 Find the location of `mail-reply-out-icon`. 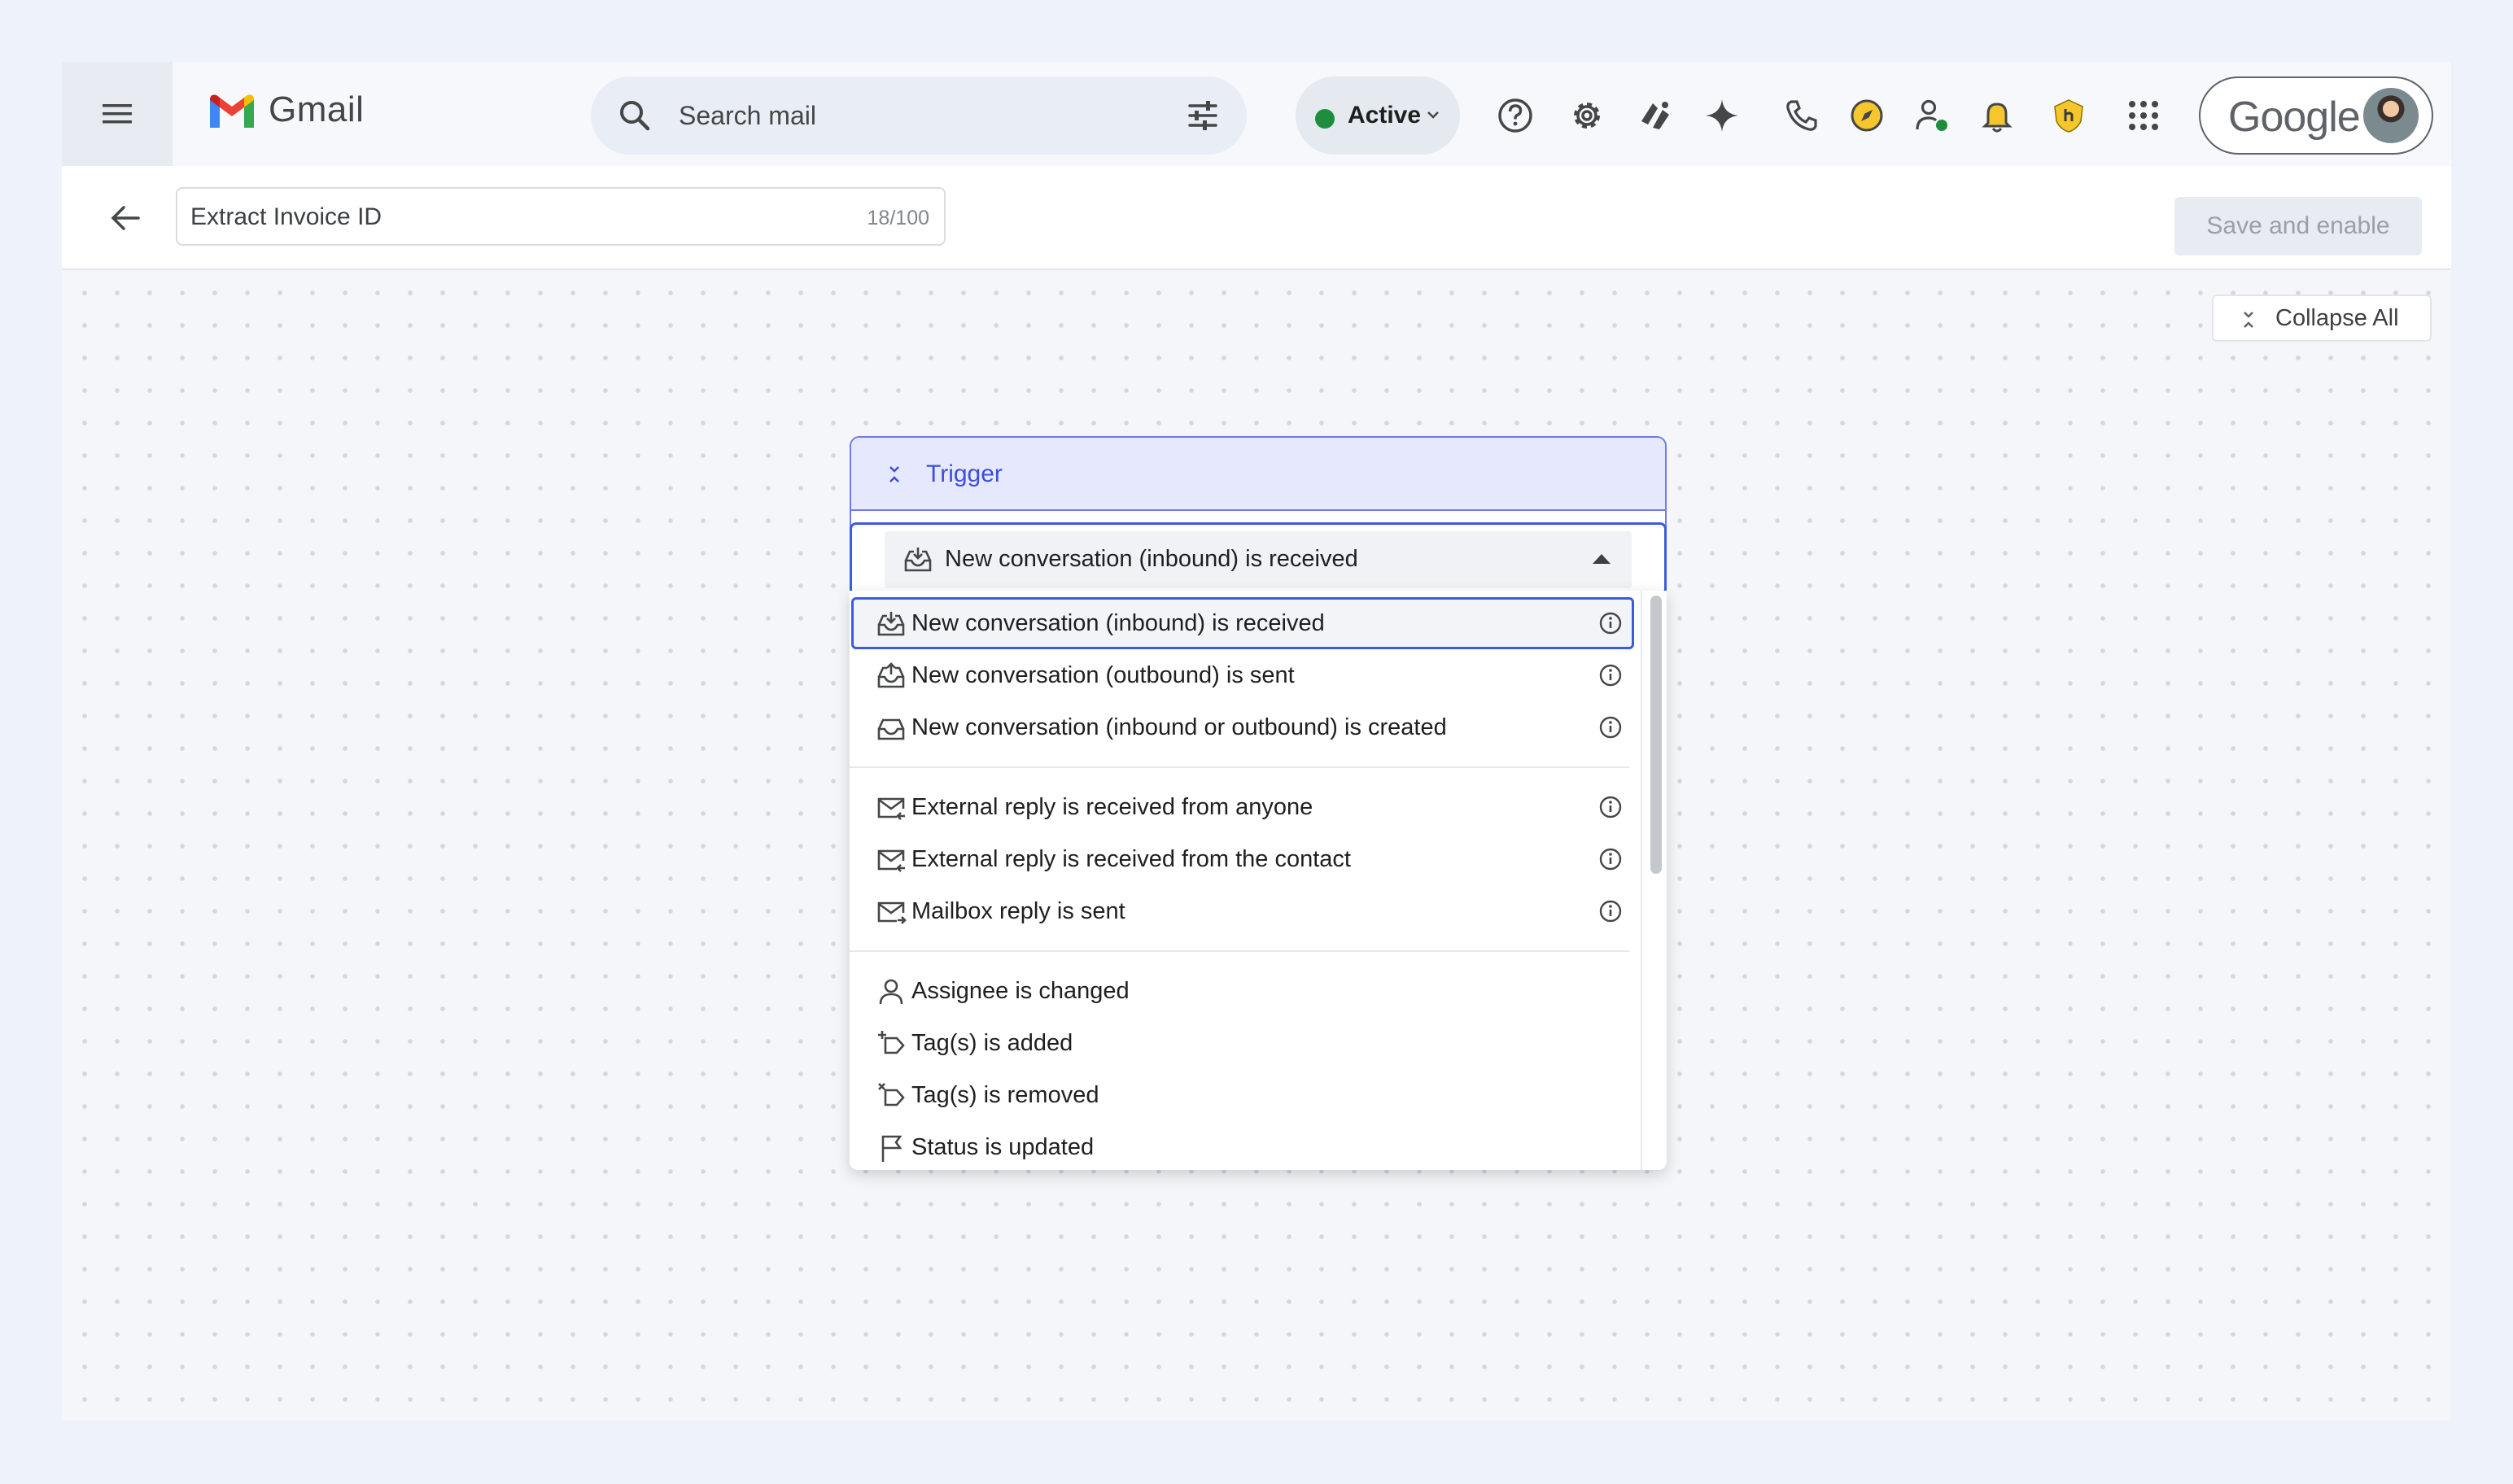

mail-reply-out-icon is located at coordinates (892, 912).